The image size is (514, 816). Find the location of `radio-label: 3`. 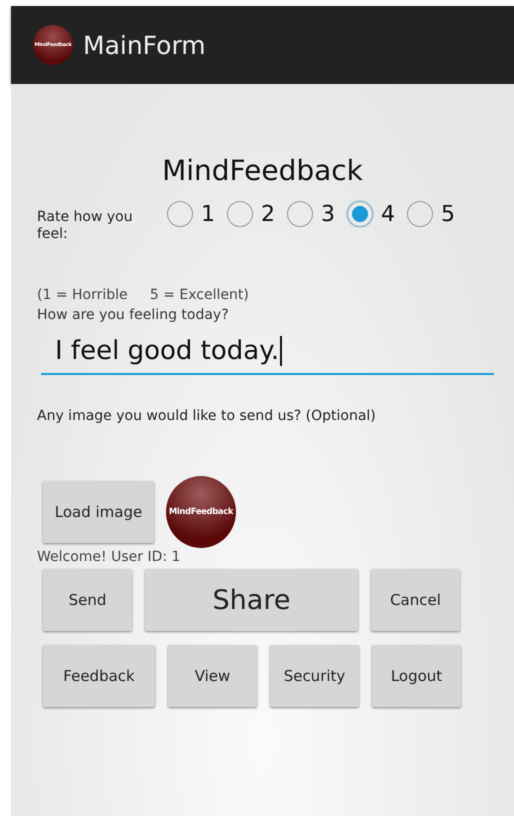

radio-label: 3 is located at coordinates (328, 214).